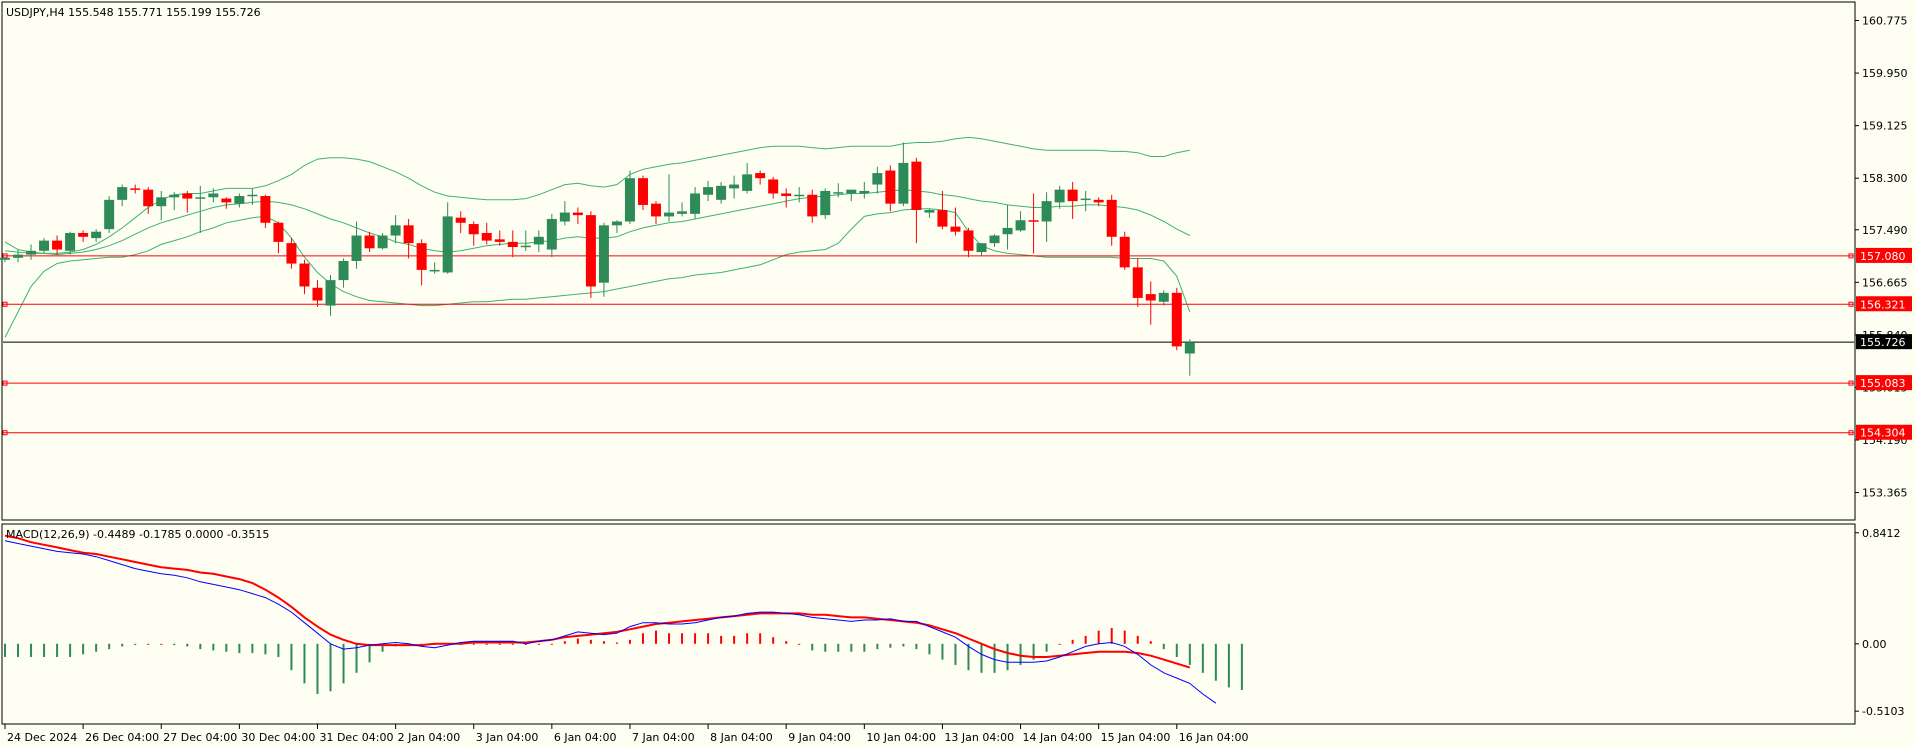 The height and width of the screenshot is (752, 1916). Describe the element at coordinates (1214, 737) in the screenshot. I see `time-tick-label: 16 Jan 04:00` at that location.